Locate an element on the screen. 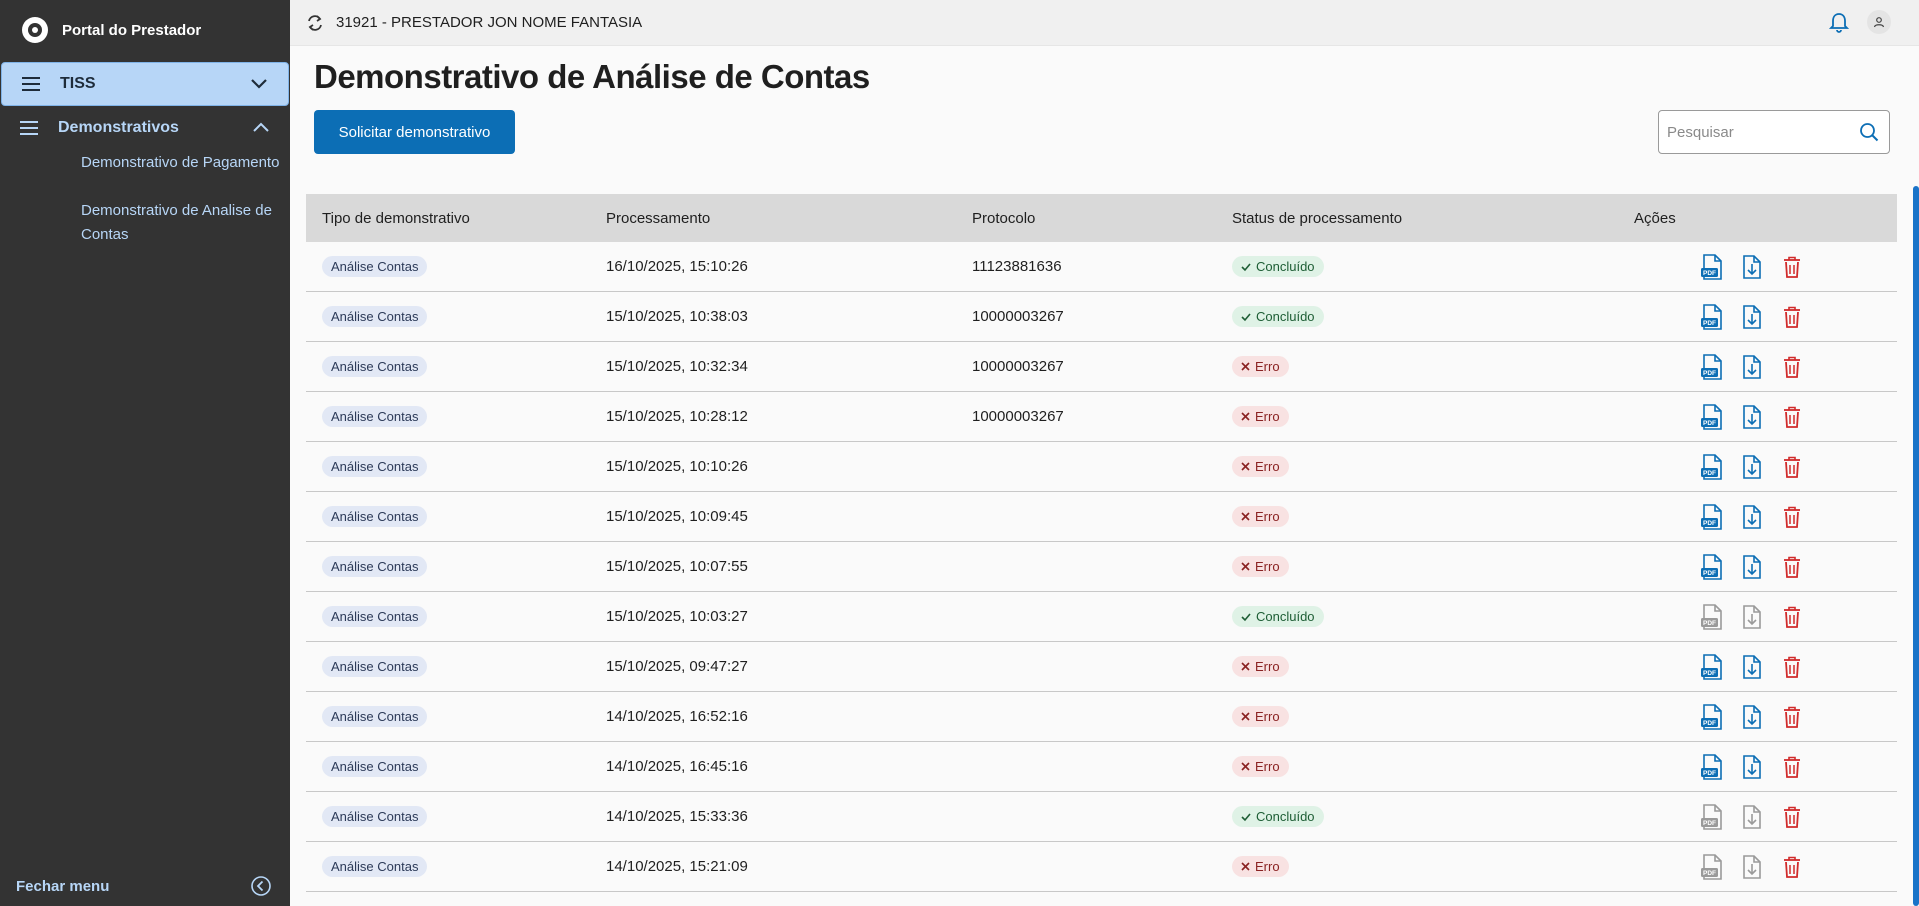  cell-protocolo: 11123881636 is located at coordinates (1017, 266).